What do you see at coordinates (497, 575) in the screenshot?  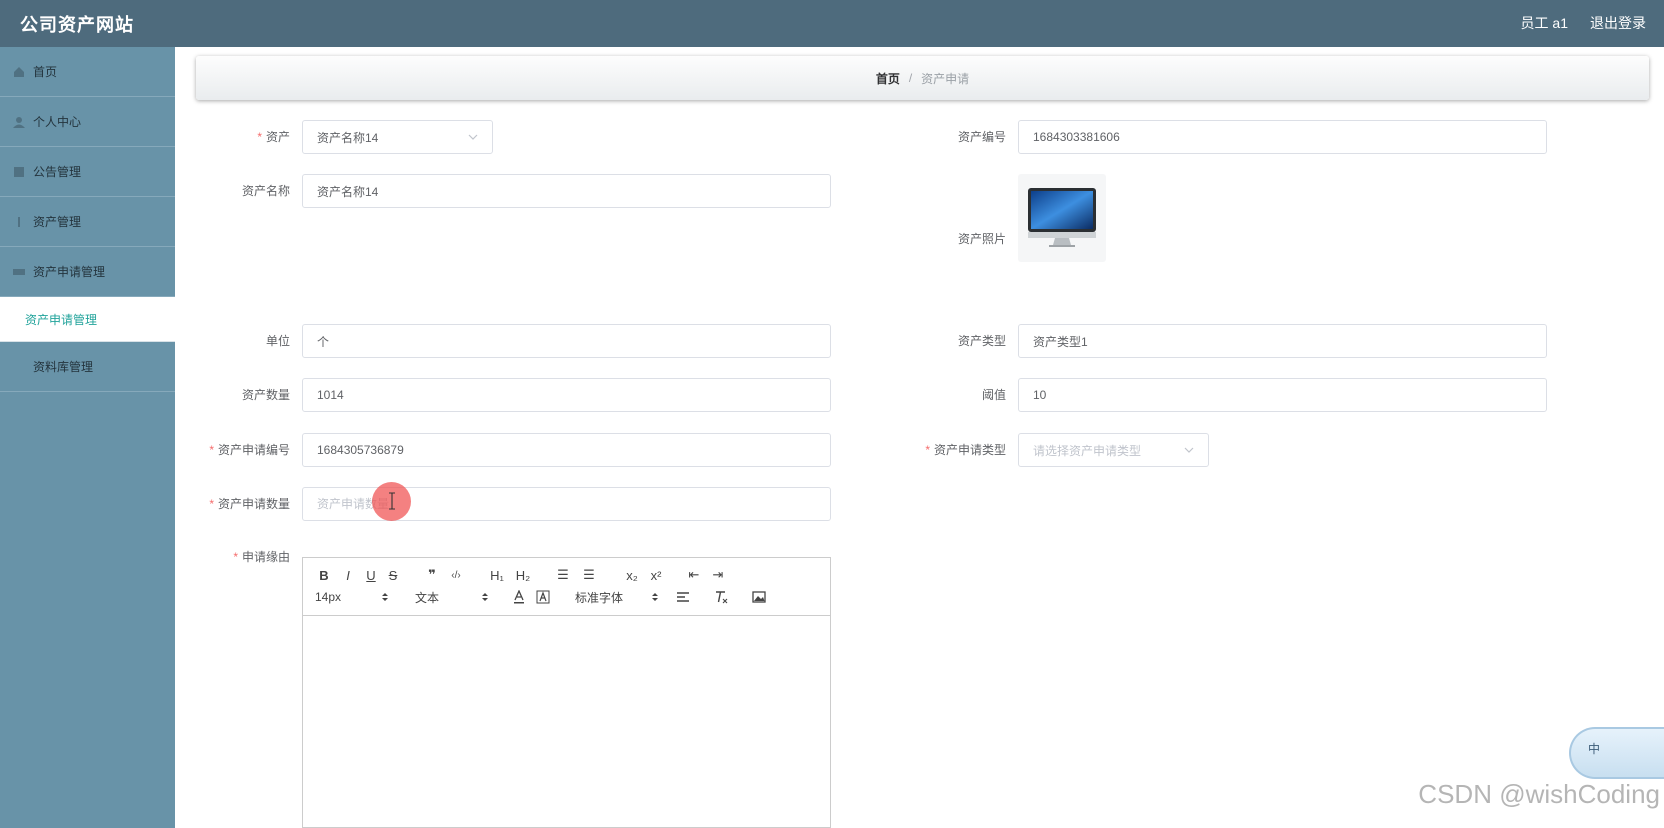 I see `h1-button: H₁` at bounding box center [497, 575].